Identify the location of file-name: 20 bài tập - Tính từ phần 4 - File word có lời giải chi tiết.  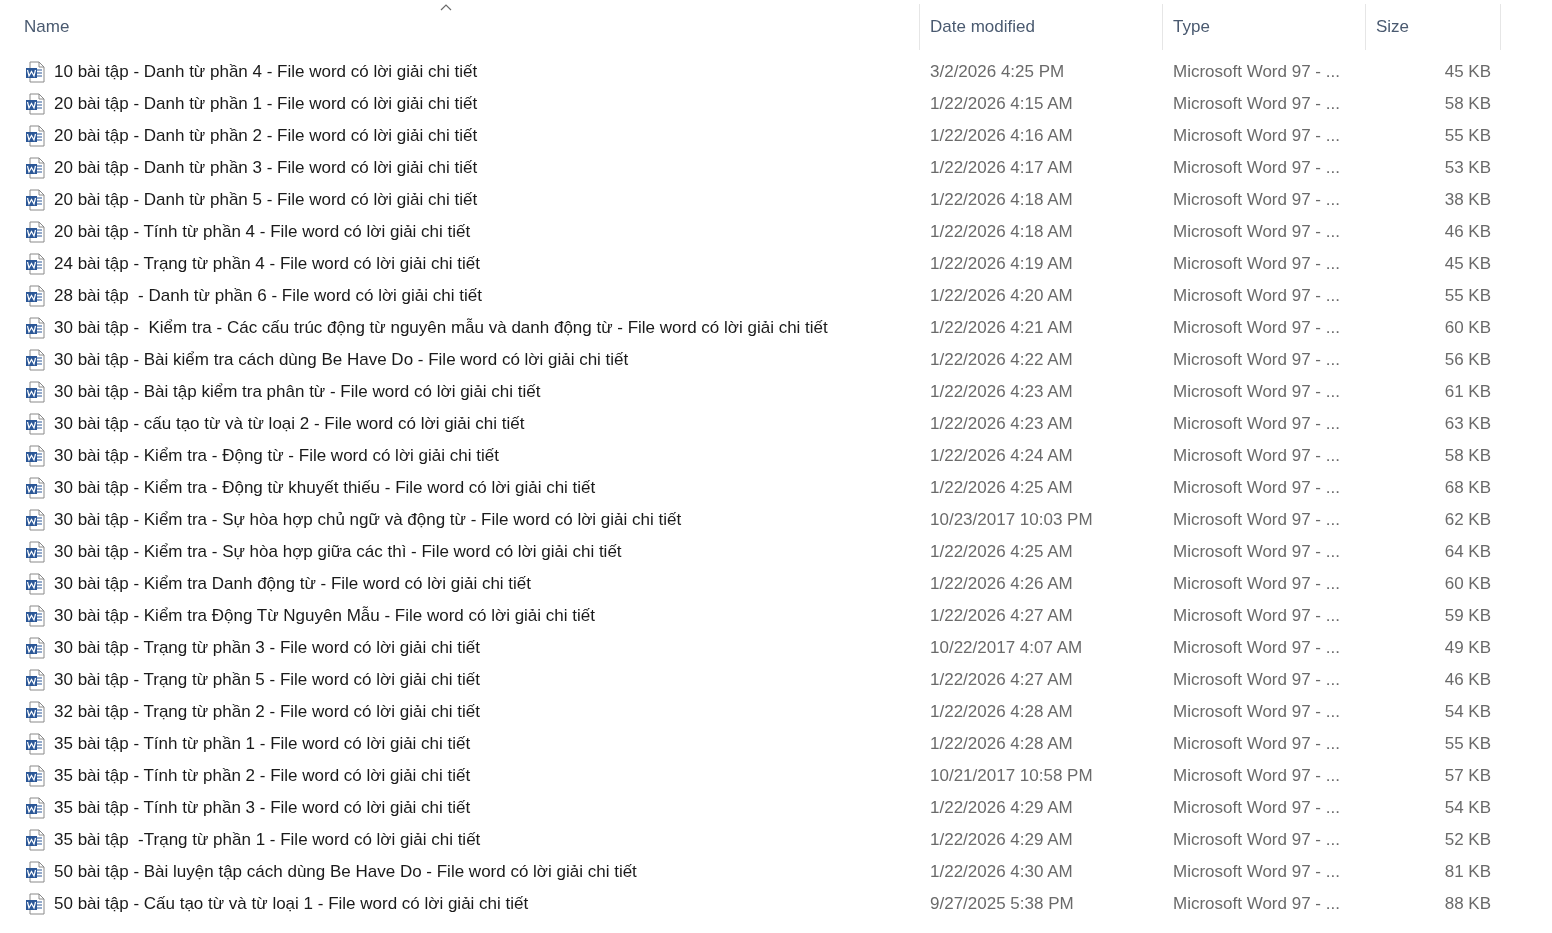
(262, 232).